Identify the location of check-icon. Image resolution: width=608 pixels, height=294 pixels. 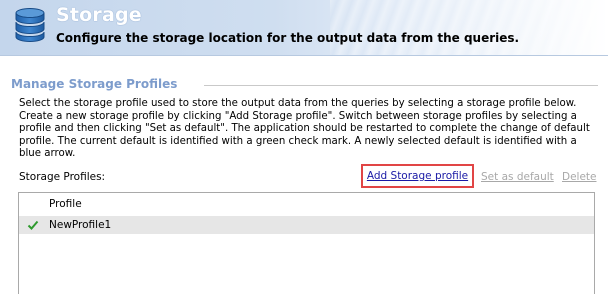
(33, 225).